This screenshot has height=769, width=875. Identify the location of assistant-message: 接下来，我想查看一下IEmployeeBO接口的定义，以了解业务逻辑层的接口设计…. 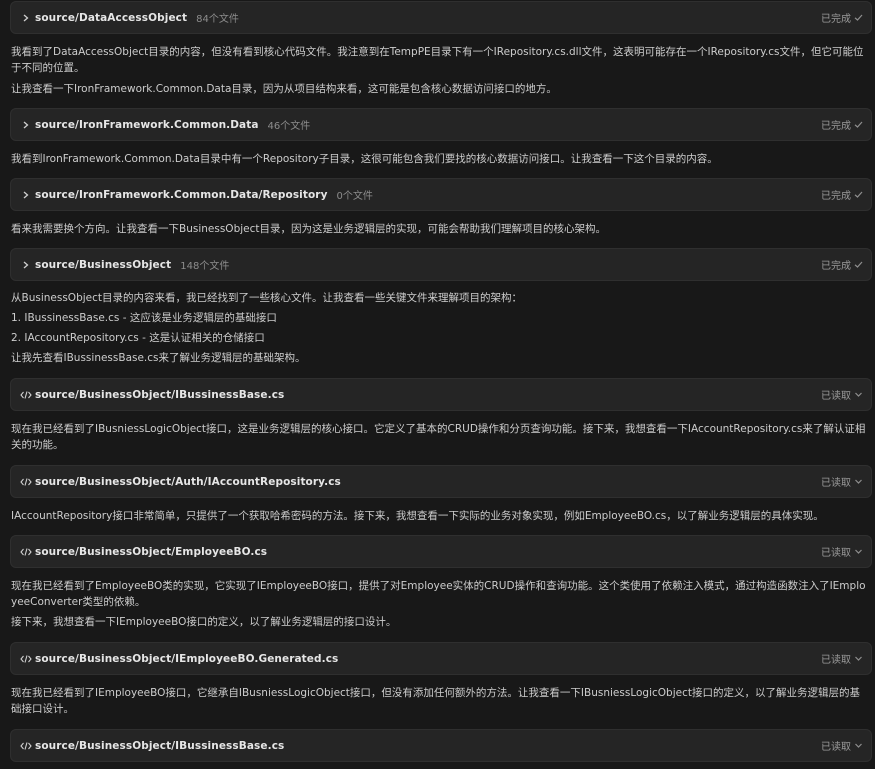
(204, 622).